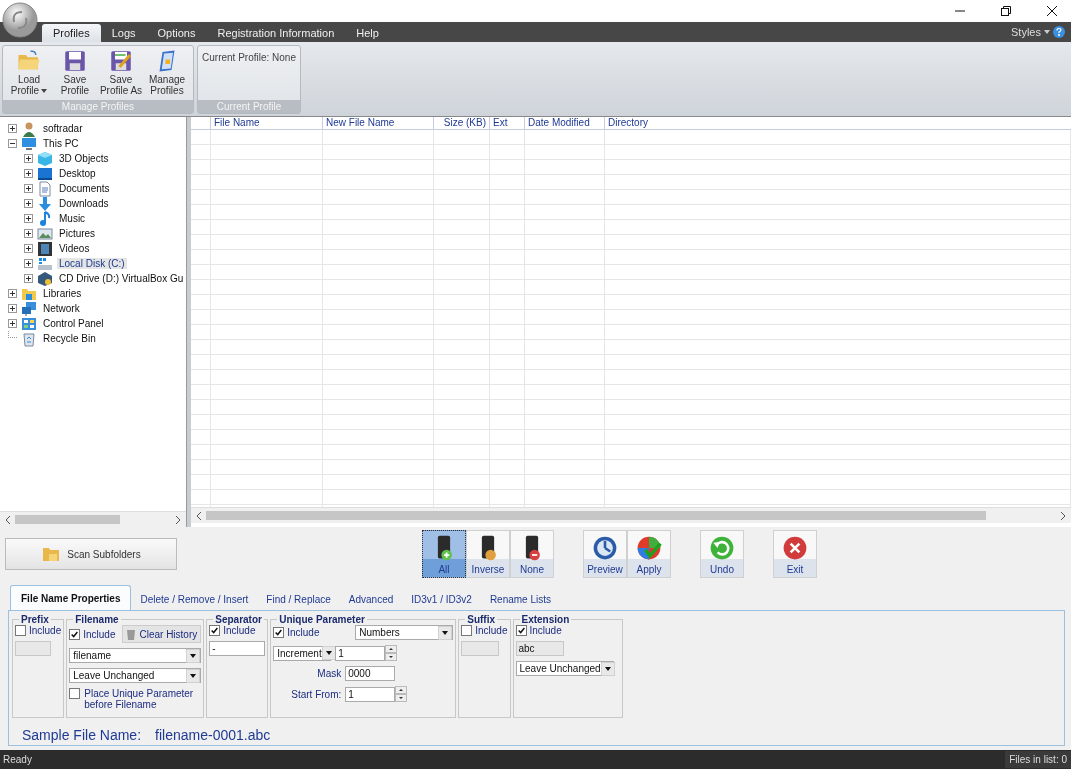  What do you see at coordinates (176, 33) in the screenshot?
I see `ribbon-tab: Options` at bounding box center [176, 33].